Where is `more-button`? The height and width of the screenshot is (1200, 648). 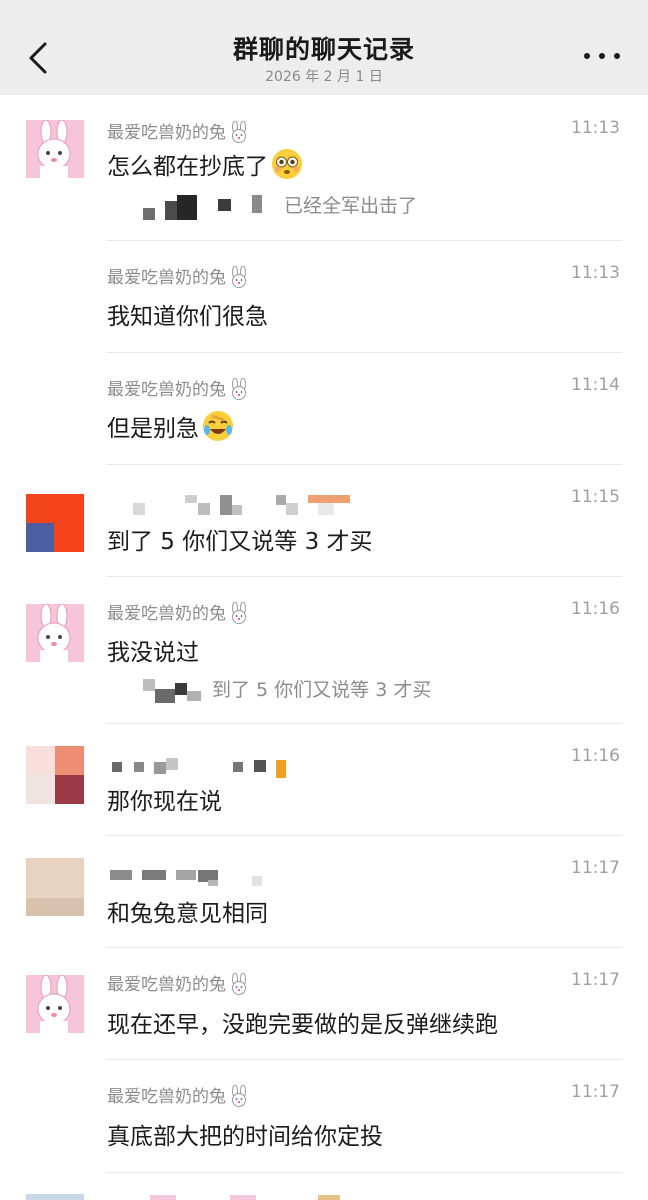 more-button is located at coordinates (602, 56).